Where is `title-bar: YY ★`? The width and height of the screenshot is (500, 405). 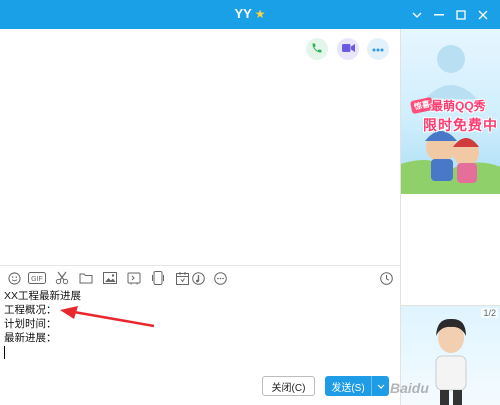 title-bar: YY ★ is located at coordinates (250, 14).